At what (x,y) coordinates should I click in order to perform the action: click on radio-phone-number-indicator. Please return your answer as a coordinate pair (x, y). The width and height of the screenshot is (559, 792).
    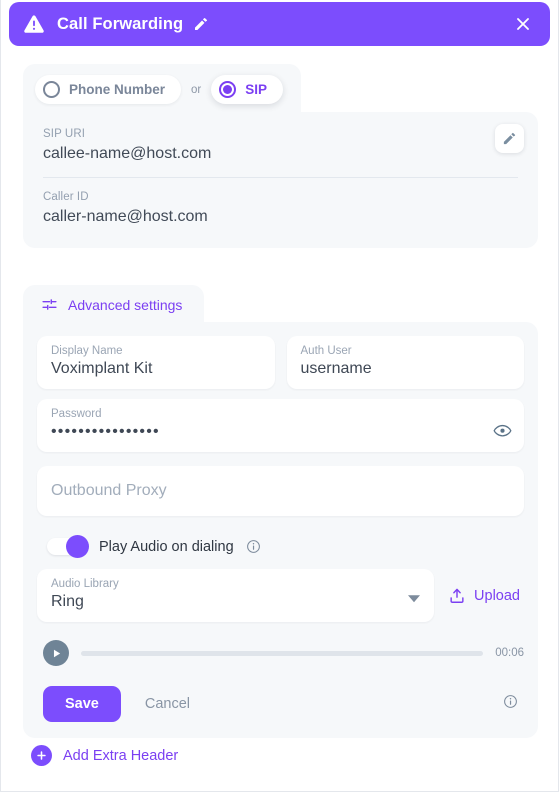
    Looking at the image, I should click on (51, 89).